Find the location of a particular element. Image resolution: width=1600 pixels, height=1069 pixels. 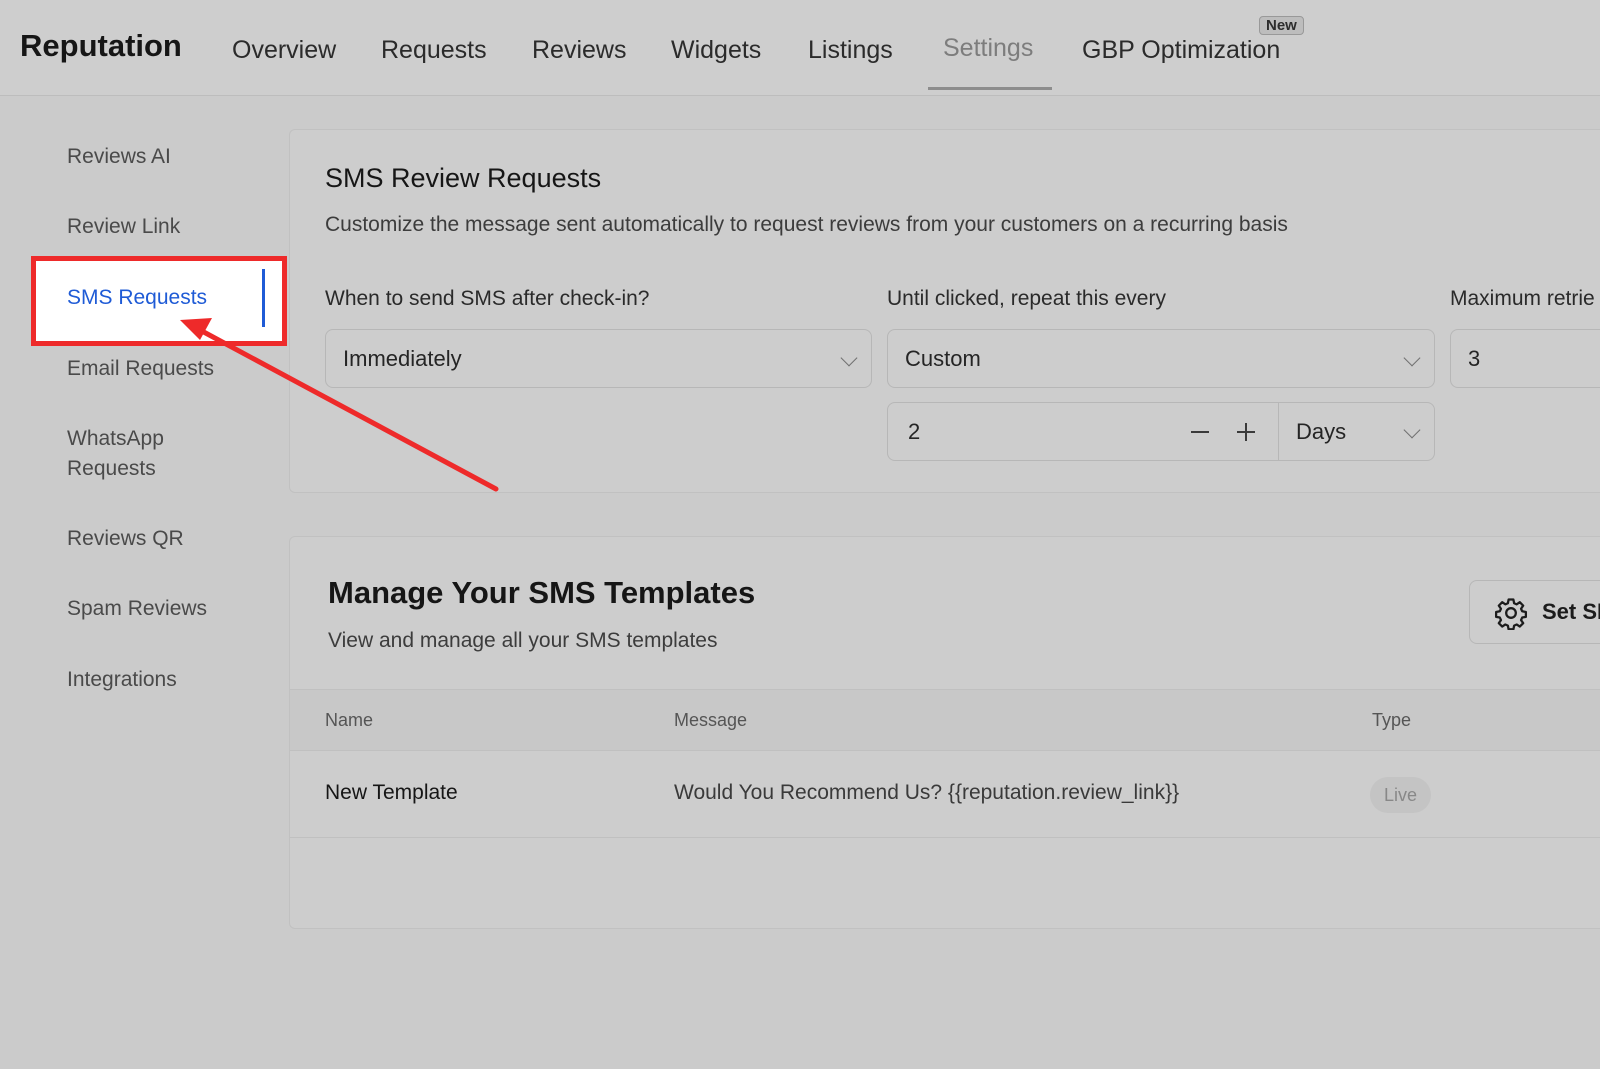

repeat-count-stepper: 2 Days is located at coordinates (1161, 431).